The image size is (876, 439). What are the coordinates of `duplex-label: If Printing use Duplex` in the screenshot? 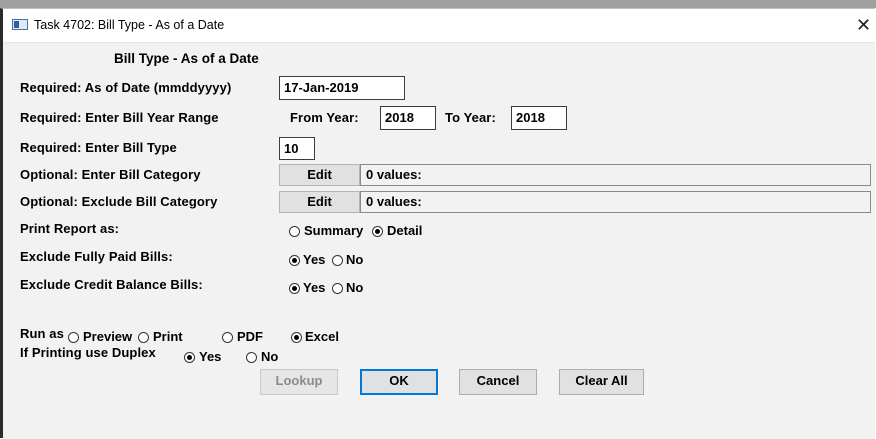 It's located at (88, 352).